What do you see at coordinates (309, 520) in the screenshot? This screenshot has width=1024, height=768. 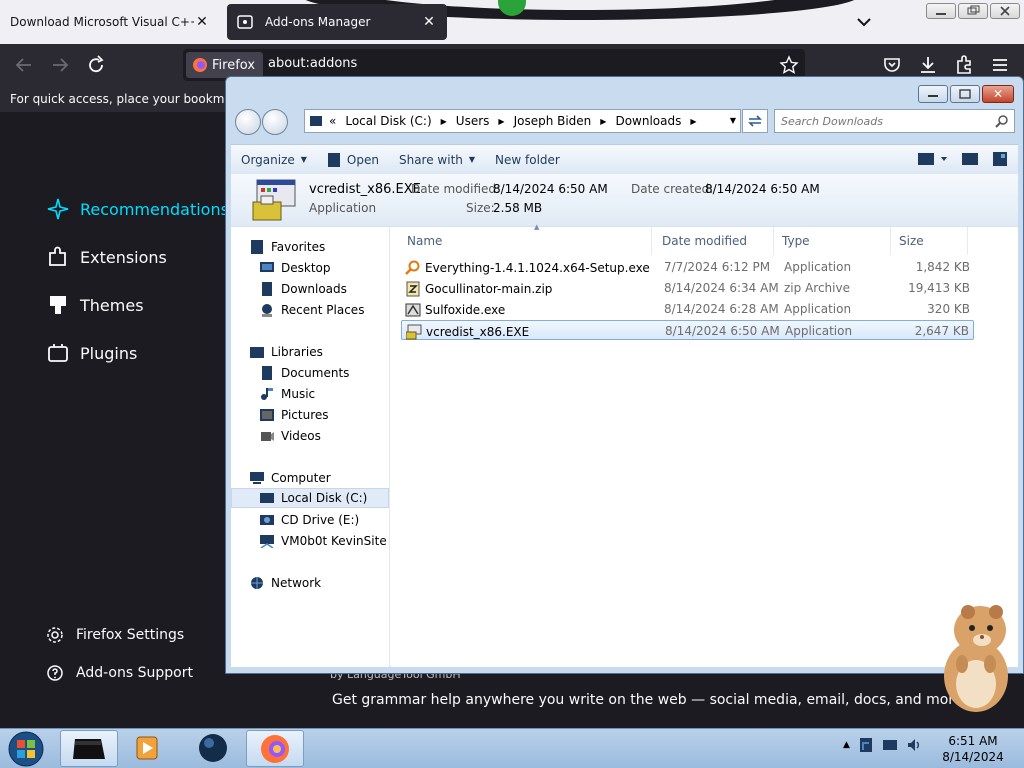 I see `nav-cd-drive: CD Drive (E:)` at bounding box center [309, 520].